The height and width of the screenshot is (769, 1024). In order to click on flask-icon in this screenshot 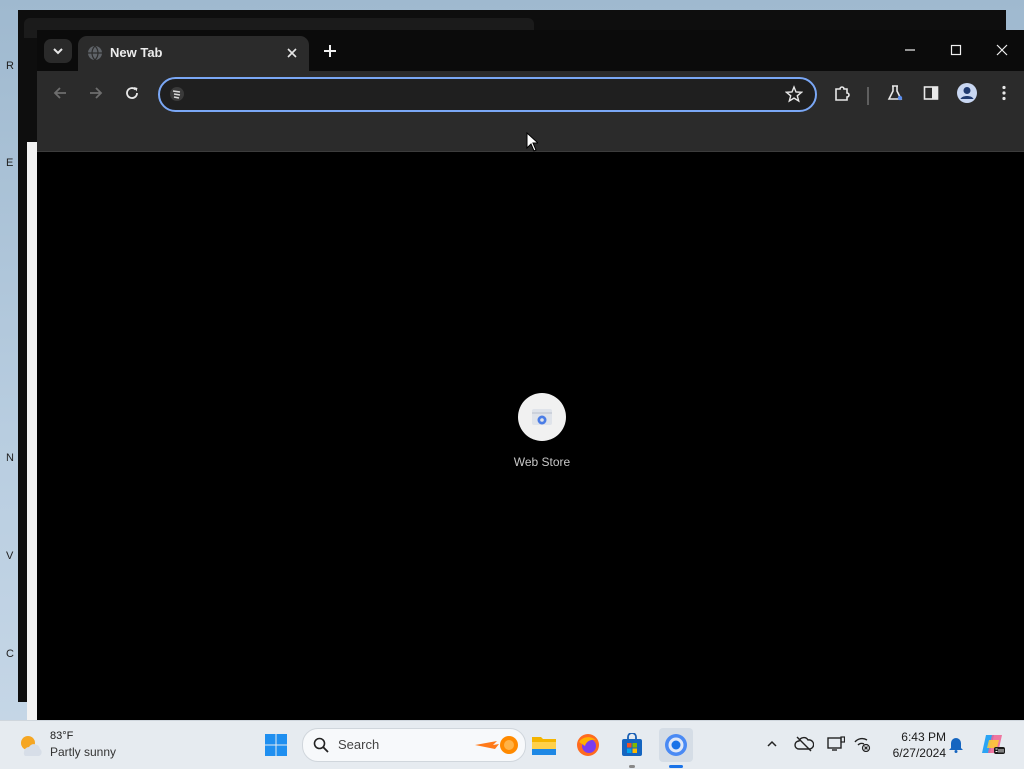, I will do `click(895, 93)`.